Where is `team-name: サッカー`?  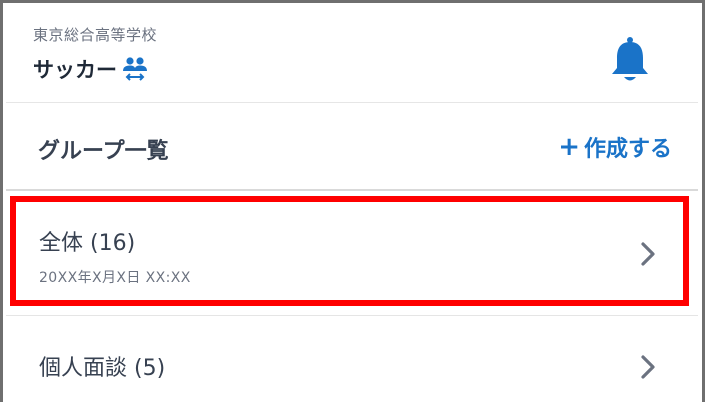
team-name: サッカー is located at coordinates (75, 70).